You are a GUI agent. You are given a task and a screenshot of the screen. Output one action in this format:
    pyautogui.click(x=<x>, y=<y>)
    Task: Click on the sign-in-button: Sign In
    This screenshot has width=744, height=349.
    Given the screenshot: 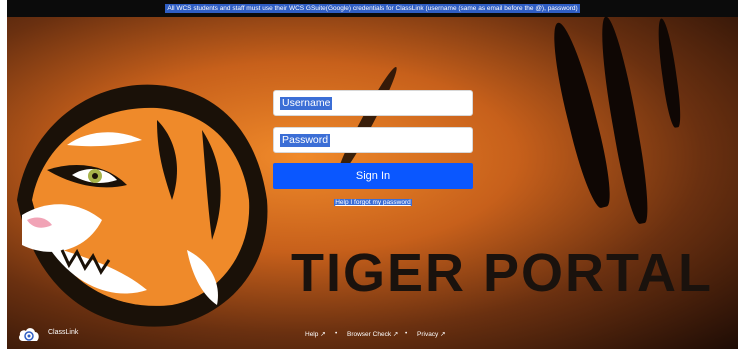 What is the action you would take?
    pyautogui.click(x=373, y=176)
    